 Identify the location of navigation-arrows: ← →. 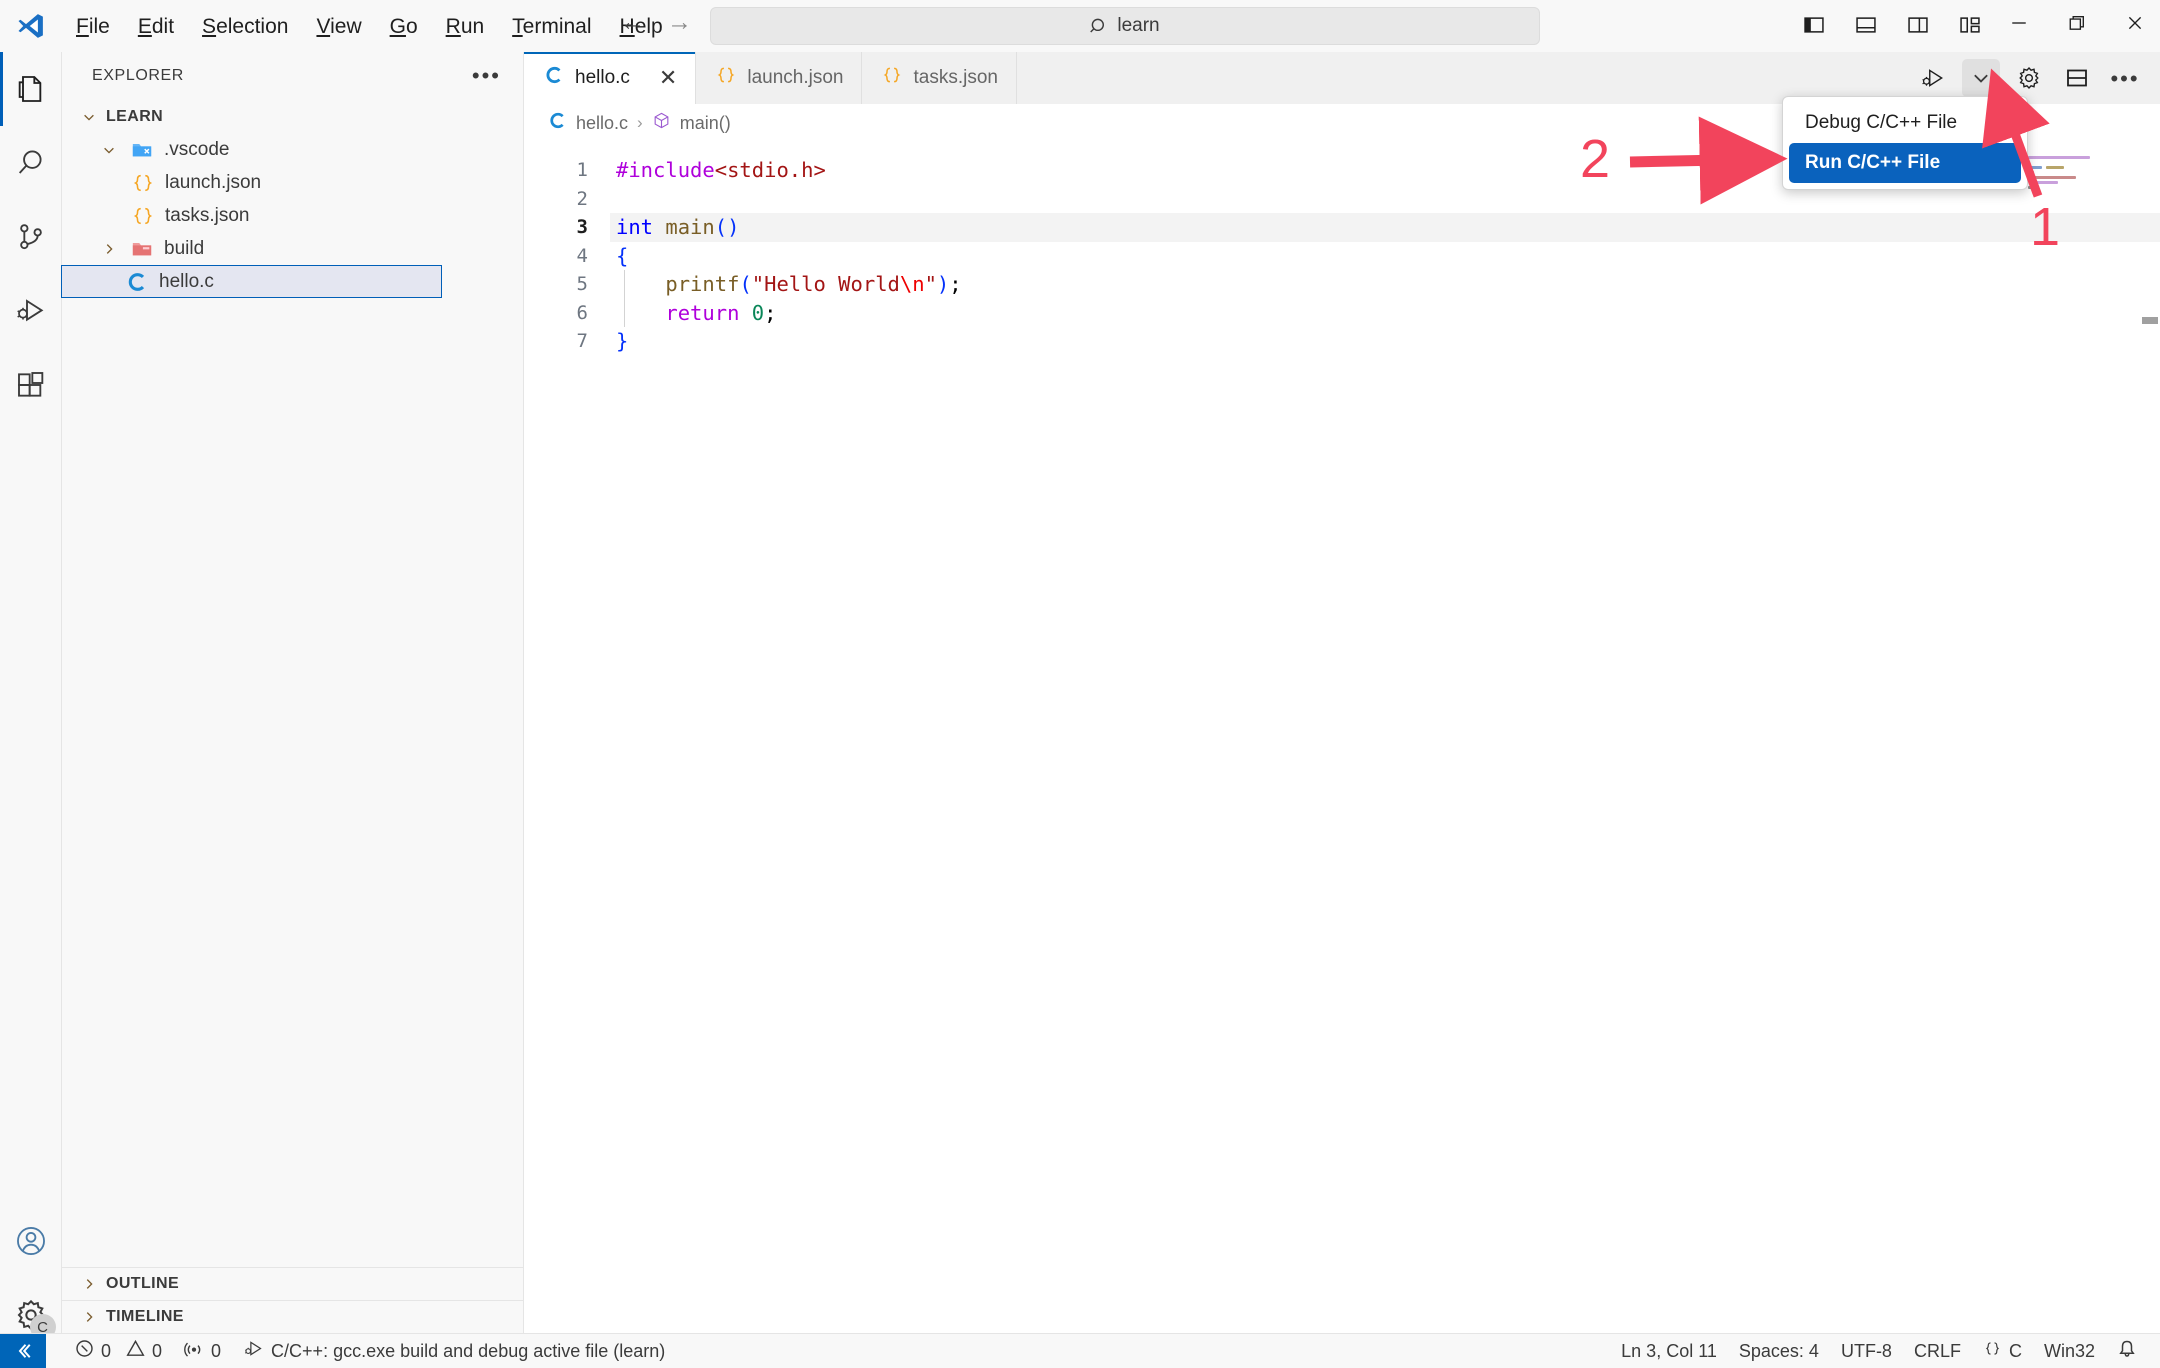
(656, 22).